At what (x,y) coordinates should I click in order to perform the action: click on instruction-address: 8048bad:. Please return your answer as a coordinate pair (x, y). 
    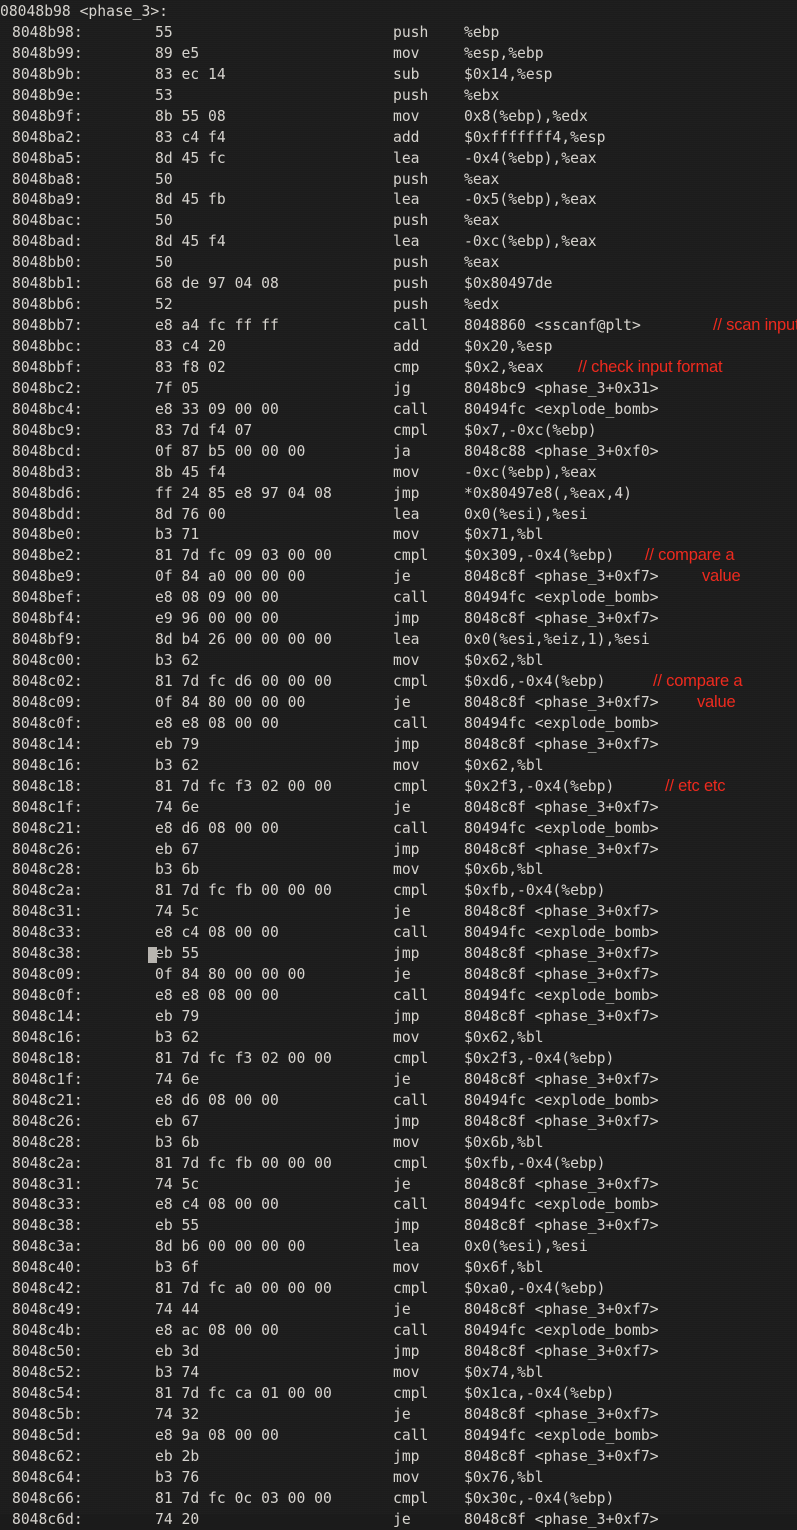
    Looking at the image, I should click on (47, 242).